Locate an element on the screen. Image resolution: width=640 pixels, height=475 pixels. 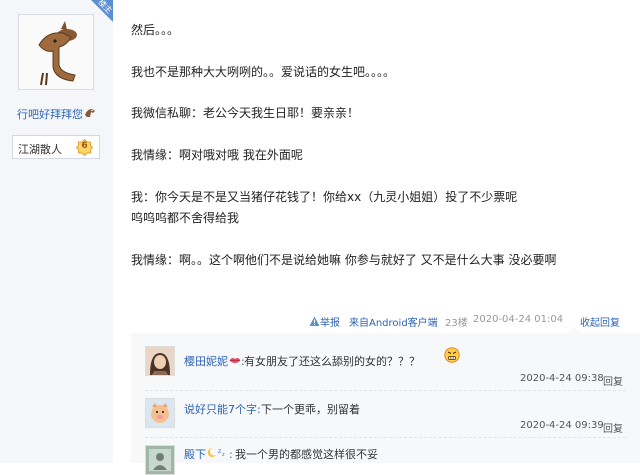
horse-avatar-icon is located at coordinates (56, 52).